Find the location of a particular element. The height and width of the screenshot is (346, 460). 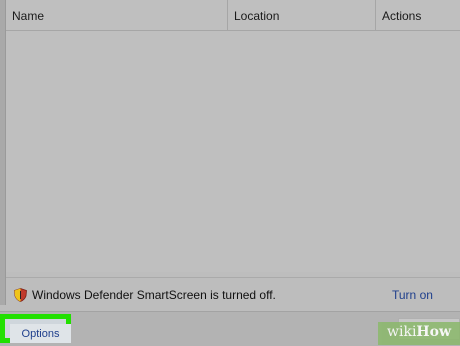

watermark-logo: wikiHow is located at coordinates (419, 332).